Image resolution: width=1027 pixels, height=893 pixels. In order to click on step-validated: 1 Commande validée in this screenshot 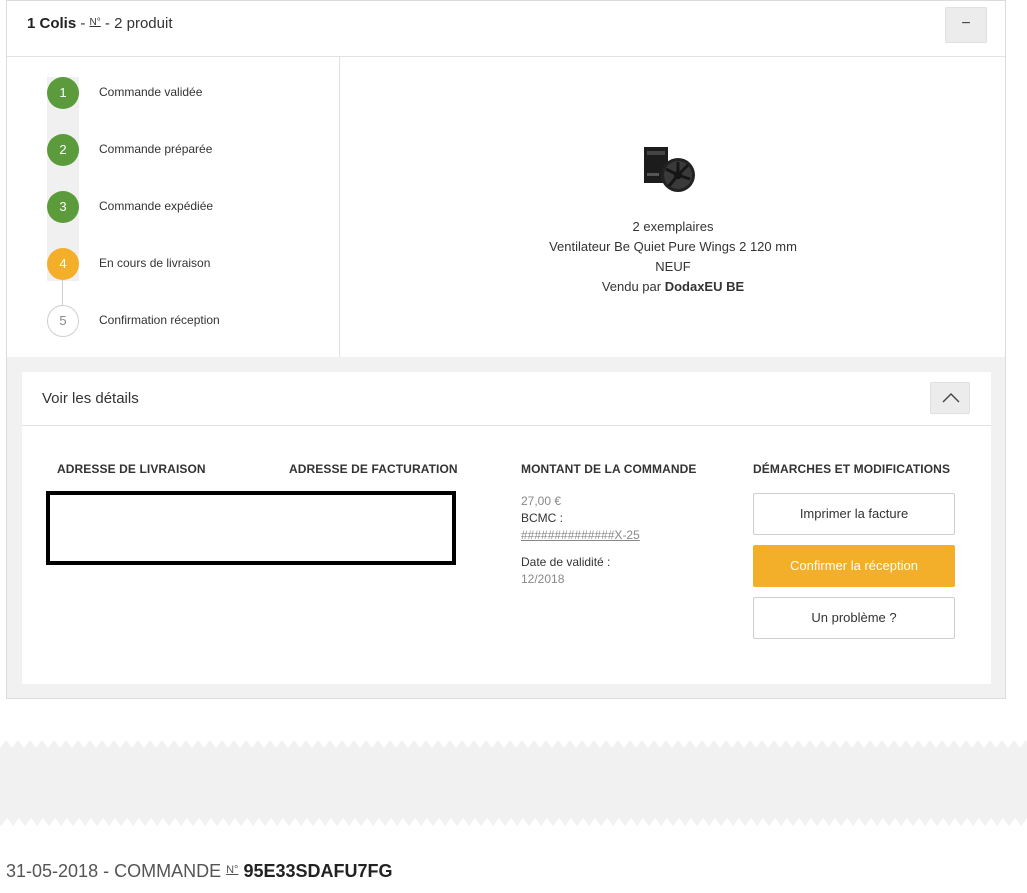, I will do `click(177, 93)`.